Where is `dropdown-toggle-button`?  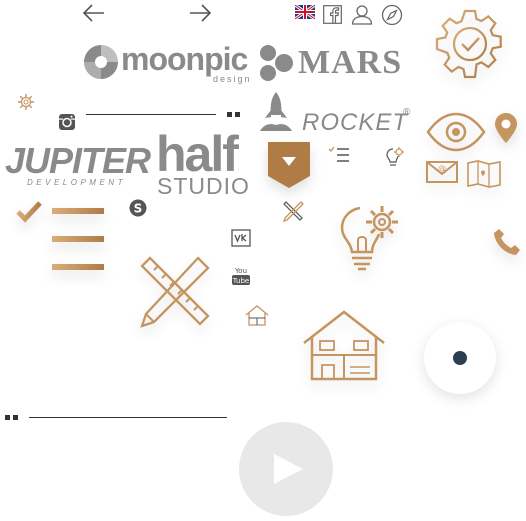
dropdown-toggle-button is located at coordinates (289, 165).